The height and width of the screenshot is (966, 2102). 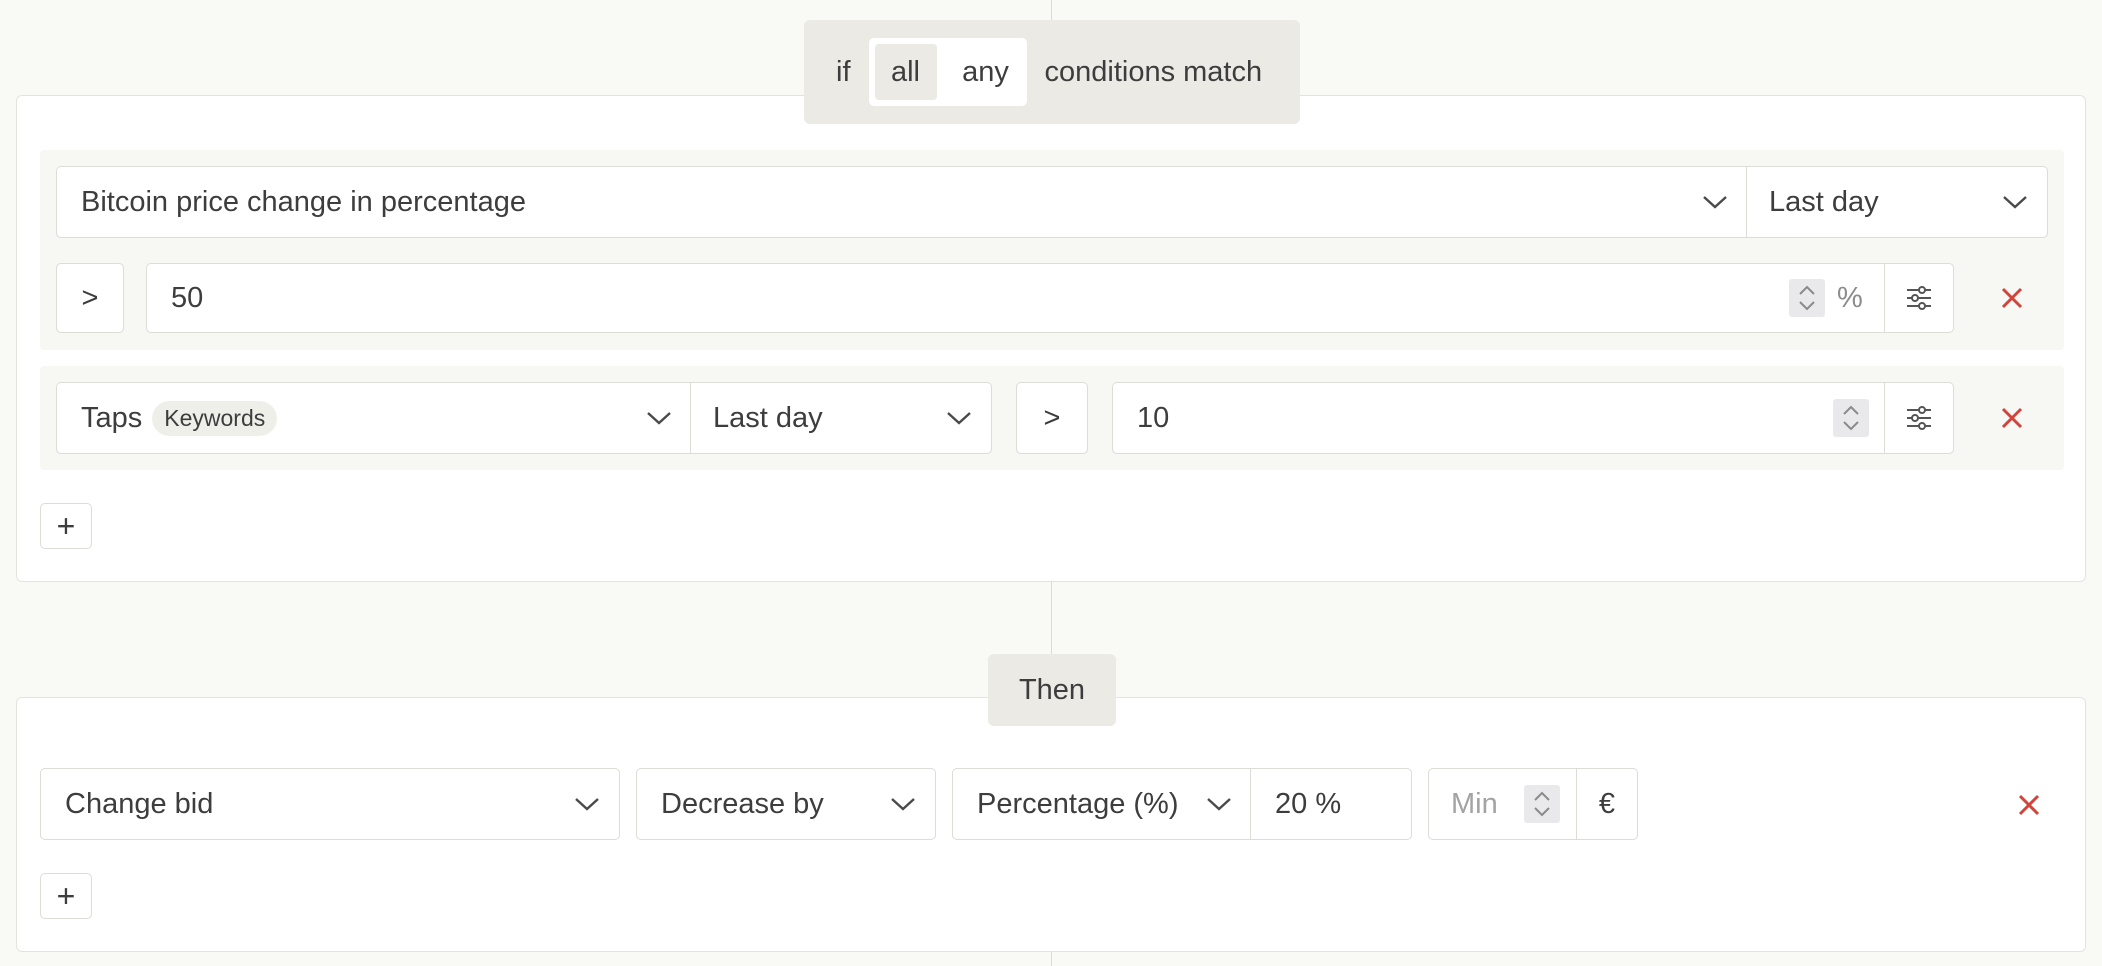 I want to click on add-action-label: +, so click(x=66, y=895).